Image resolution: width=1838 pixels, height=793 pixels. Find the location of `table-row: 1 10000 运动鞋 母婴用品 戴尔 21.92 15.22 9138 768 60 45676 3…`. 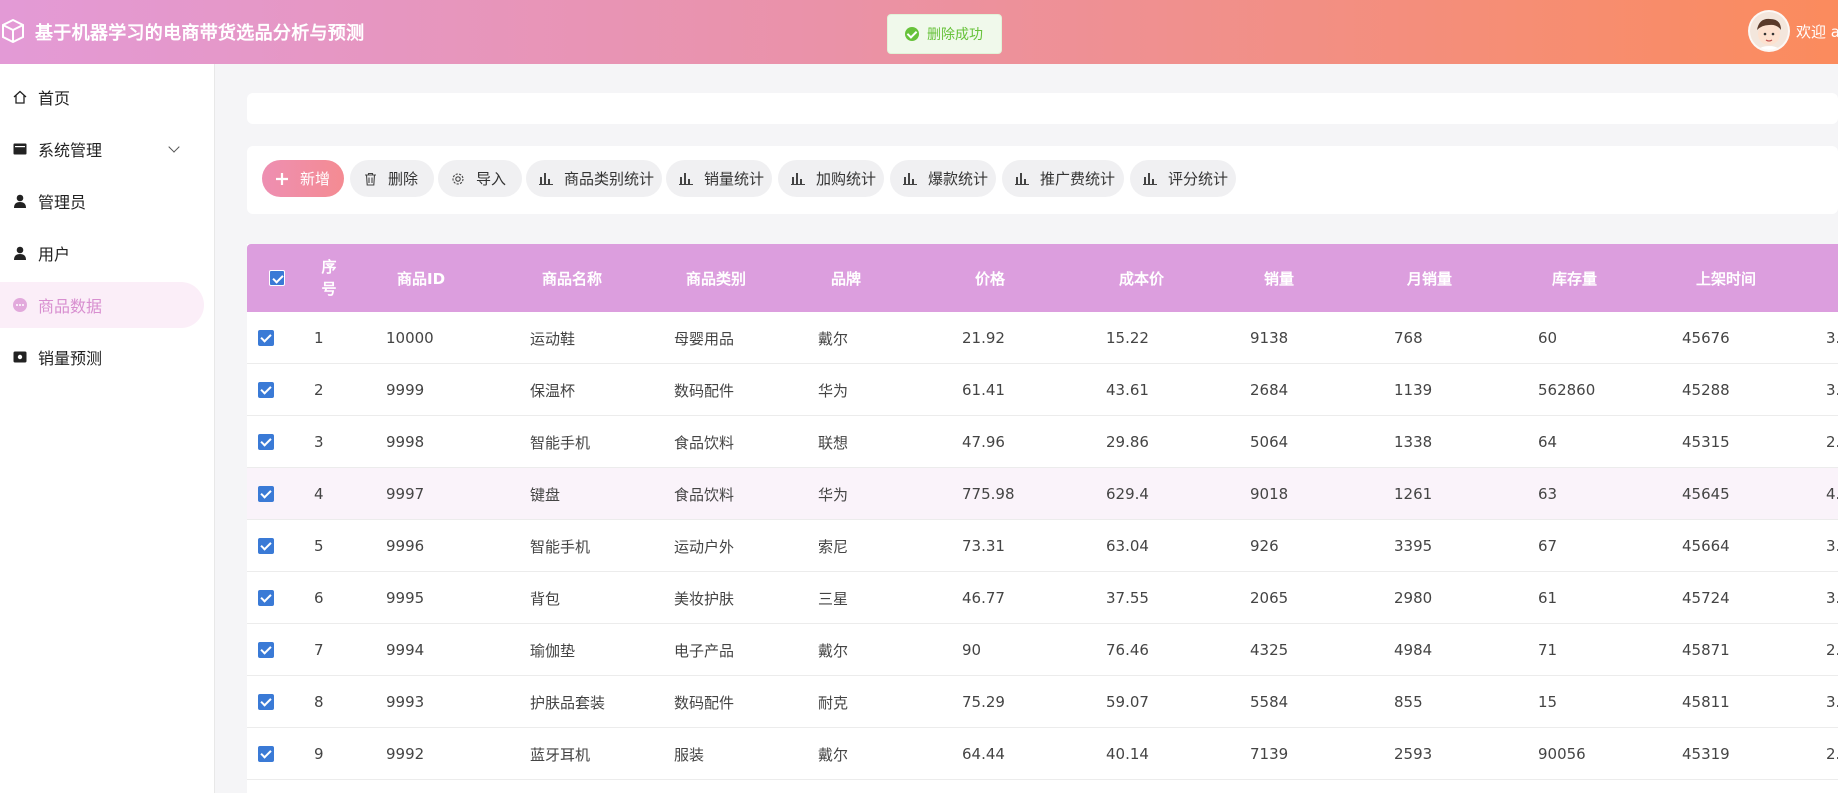

table-row: 1 10000 运动鞋 母婴用品 戴尔 21.92 15.22 9138 768 60 45676 3… is located at coordinates (1042, 338).